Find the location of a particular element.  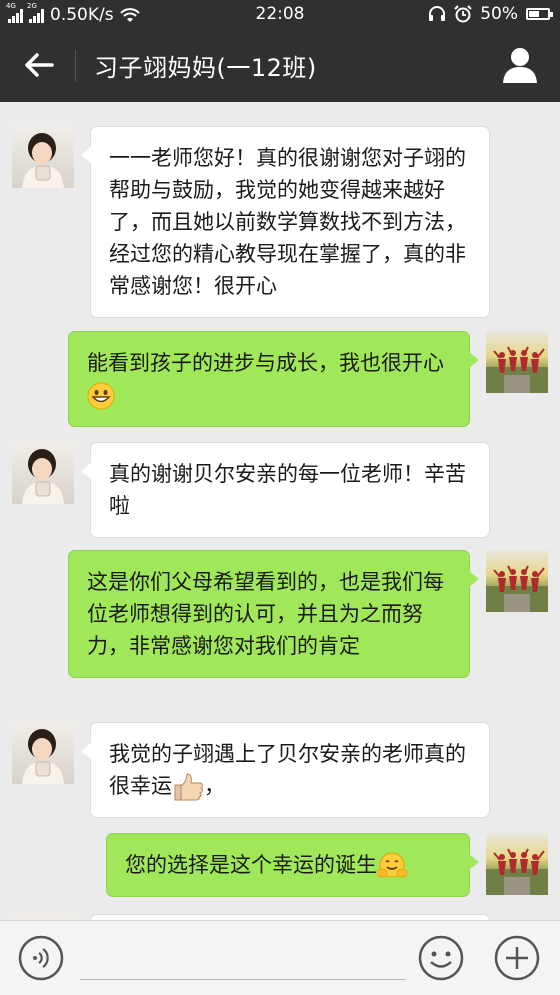

battery-icon is located at coordinates (539, 14).